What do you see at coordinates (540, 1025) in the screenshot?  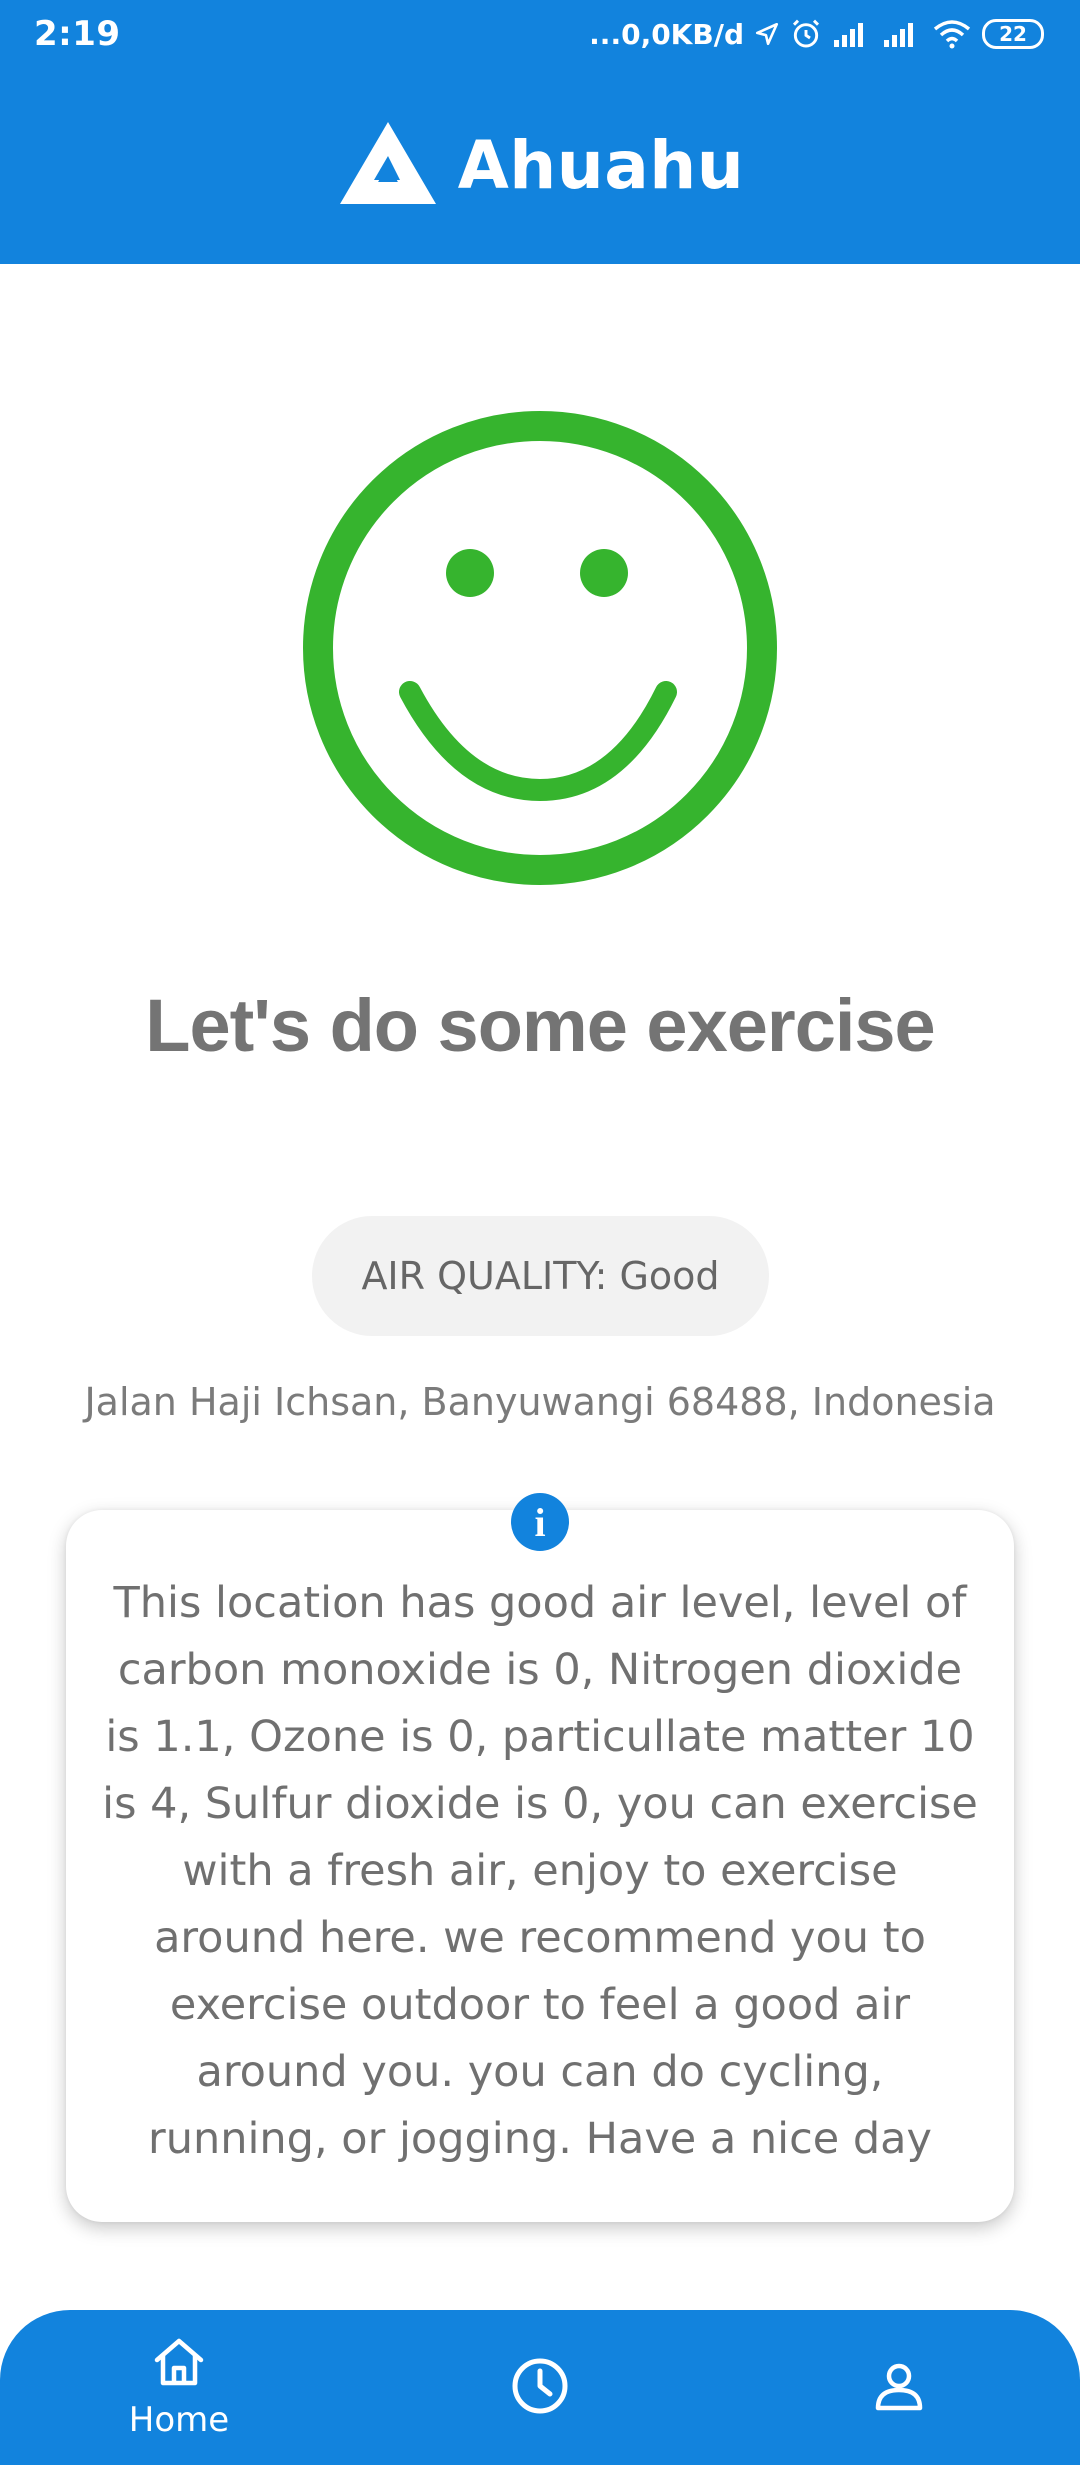 I see `status-headline: Let's do some exercise` at bounding box center [540, 1025].